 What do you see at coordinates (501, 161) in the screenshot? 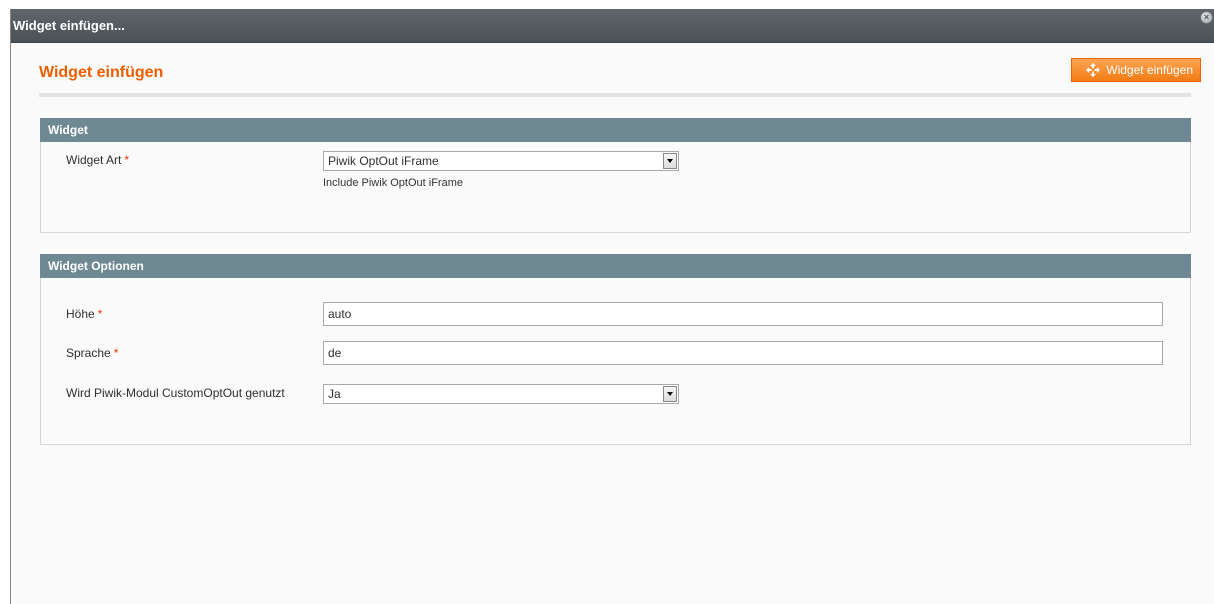
I see `widget-type-select: Piwik OptOut iFrame` at bounding box center [501, 161].